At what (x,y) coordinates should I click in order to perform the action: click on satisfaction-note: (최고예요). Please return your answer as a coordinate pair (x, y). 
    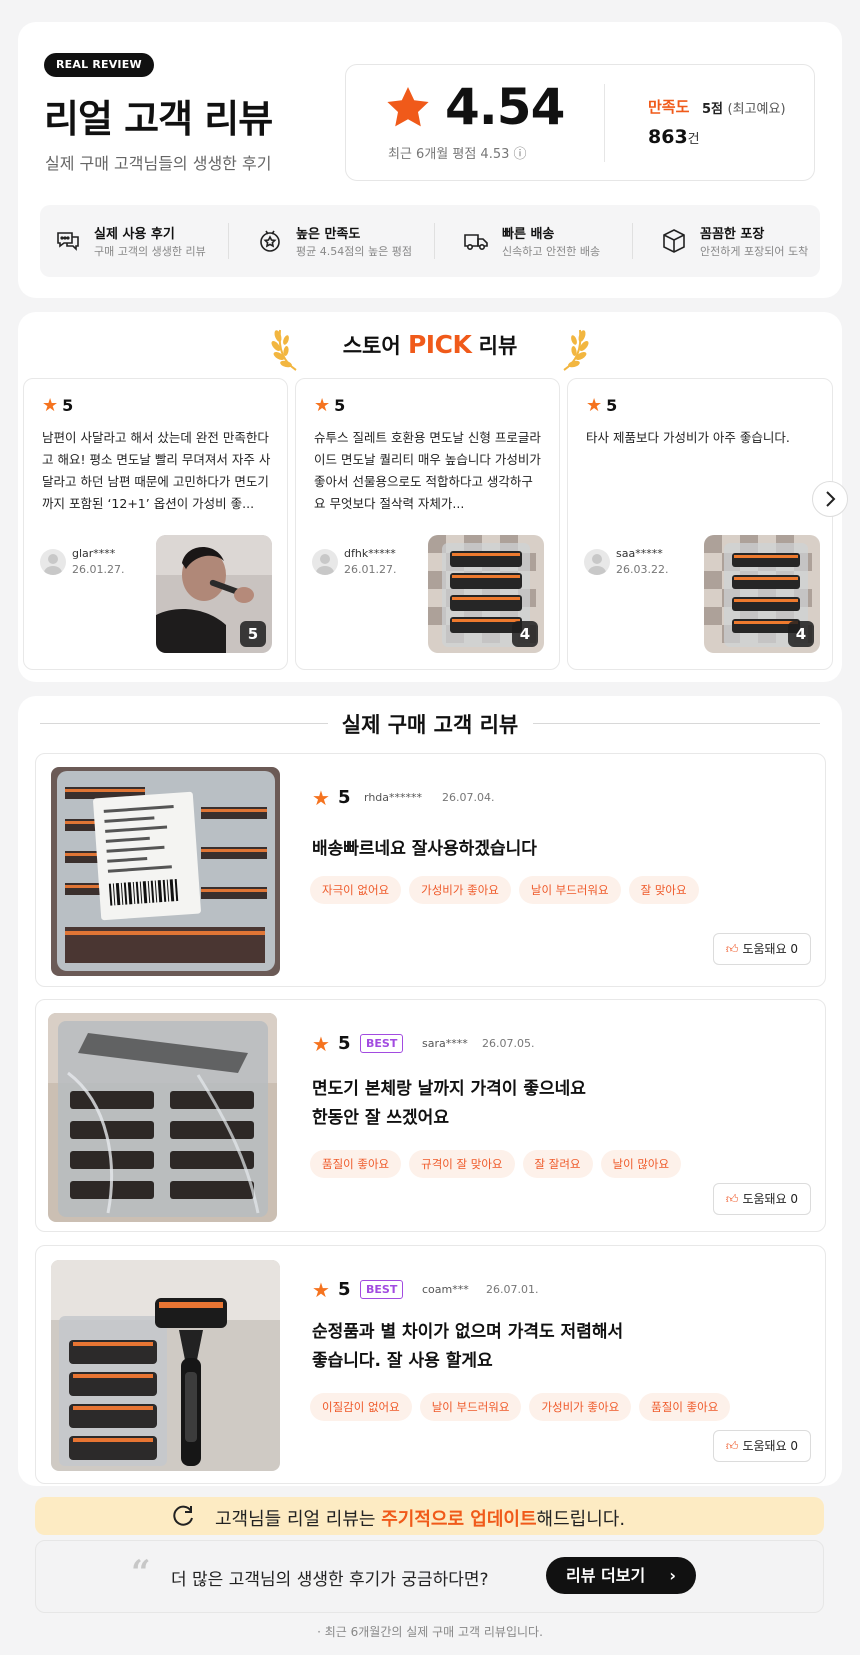
    Looking at the image, I should click on (756, 109).